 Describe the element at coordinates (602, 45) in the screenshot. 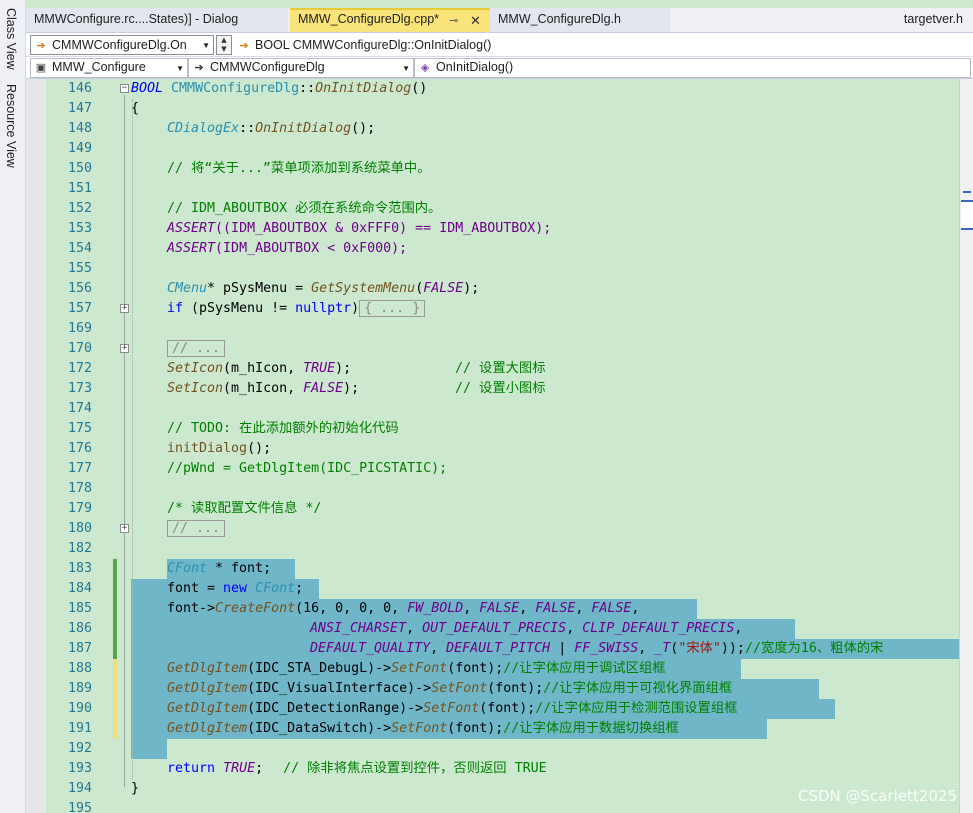

I see `function-combo: ➔ BOOL CMMWConfigureDlg::OnInitDialog()` at that location.